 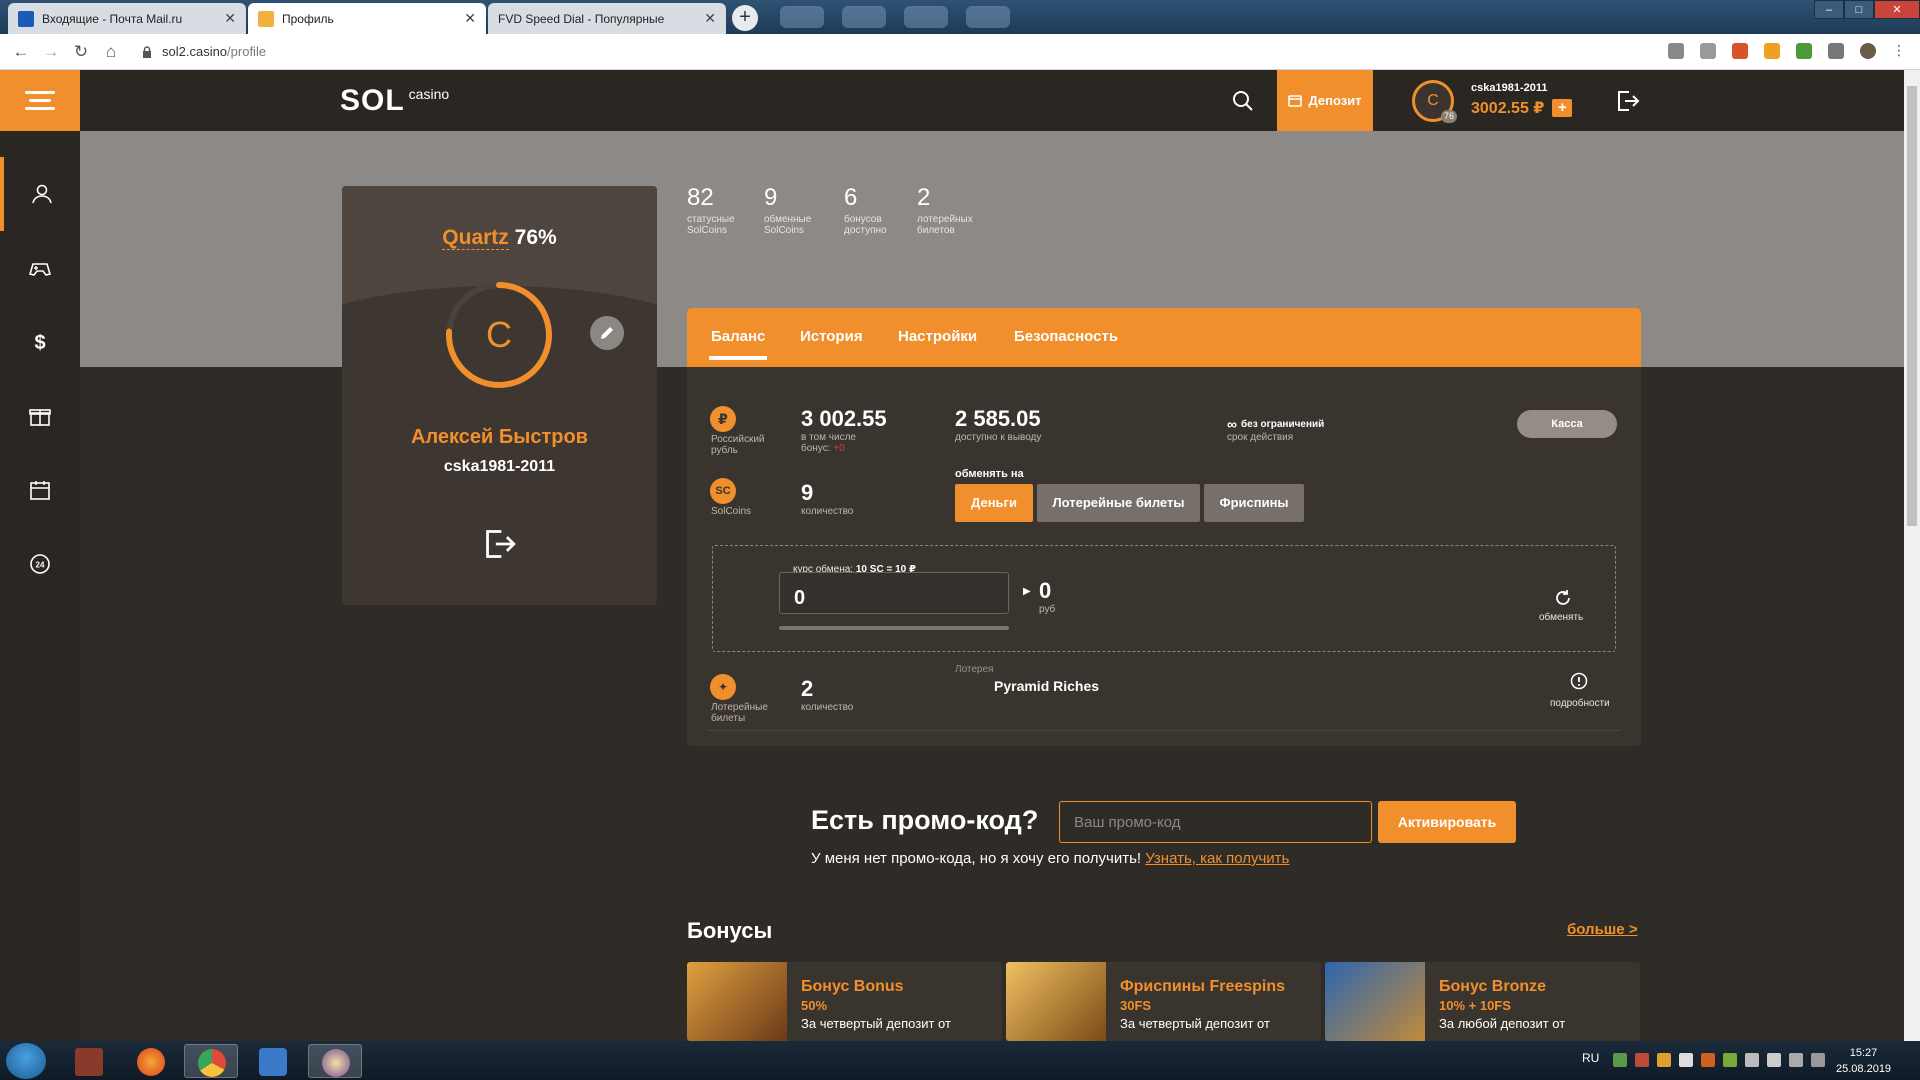 What do you see at coordinates (731, 511) in the screenshot?
I see `solcoins-label: SolCoins` at bounding box center [731, 511].